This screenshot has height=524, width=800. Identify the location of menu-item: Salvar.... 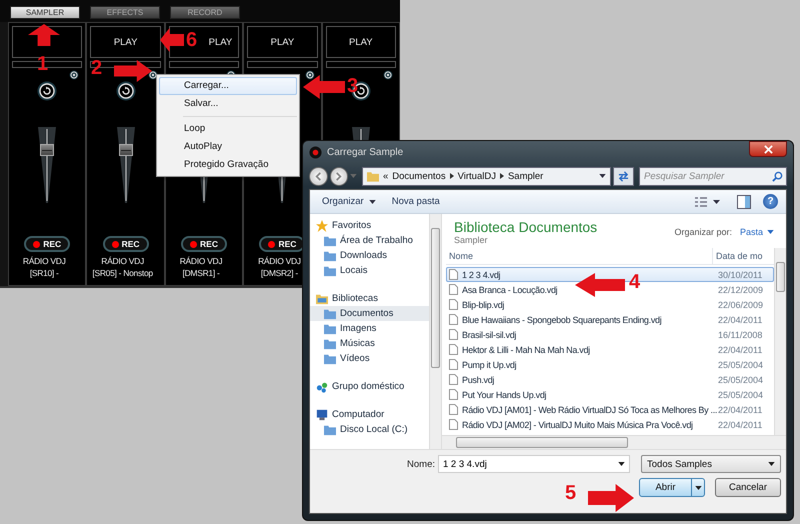
(228, 104).